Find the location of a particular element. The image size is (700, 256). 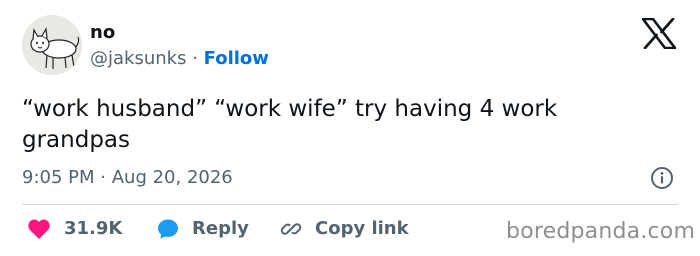

likes-count: 31.9K is located at coordinates (93, 228).